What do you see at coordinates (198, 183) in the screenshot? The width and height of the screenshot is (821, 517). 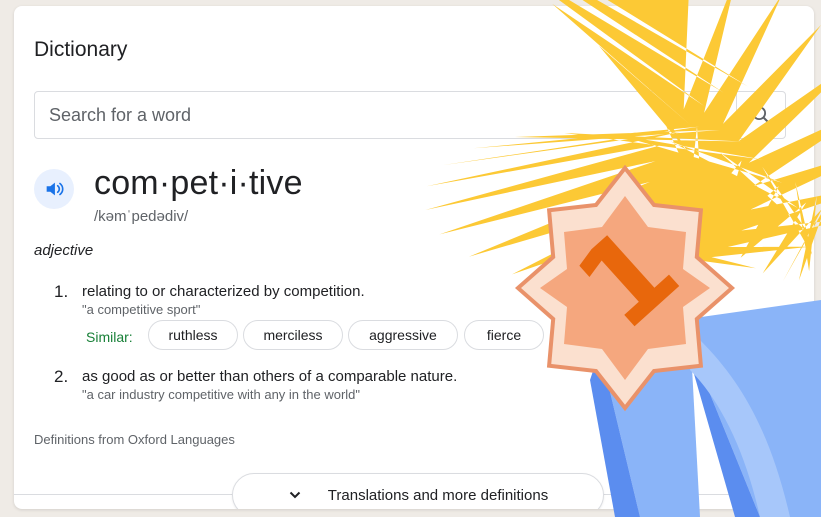 I see `headword: com·pet·i·tive` at bounding box center [198, 183].